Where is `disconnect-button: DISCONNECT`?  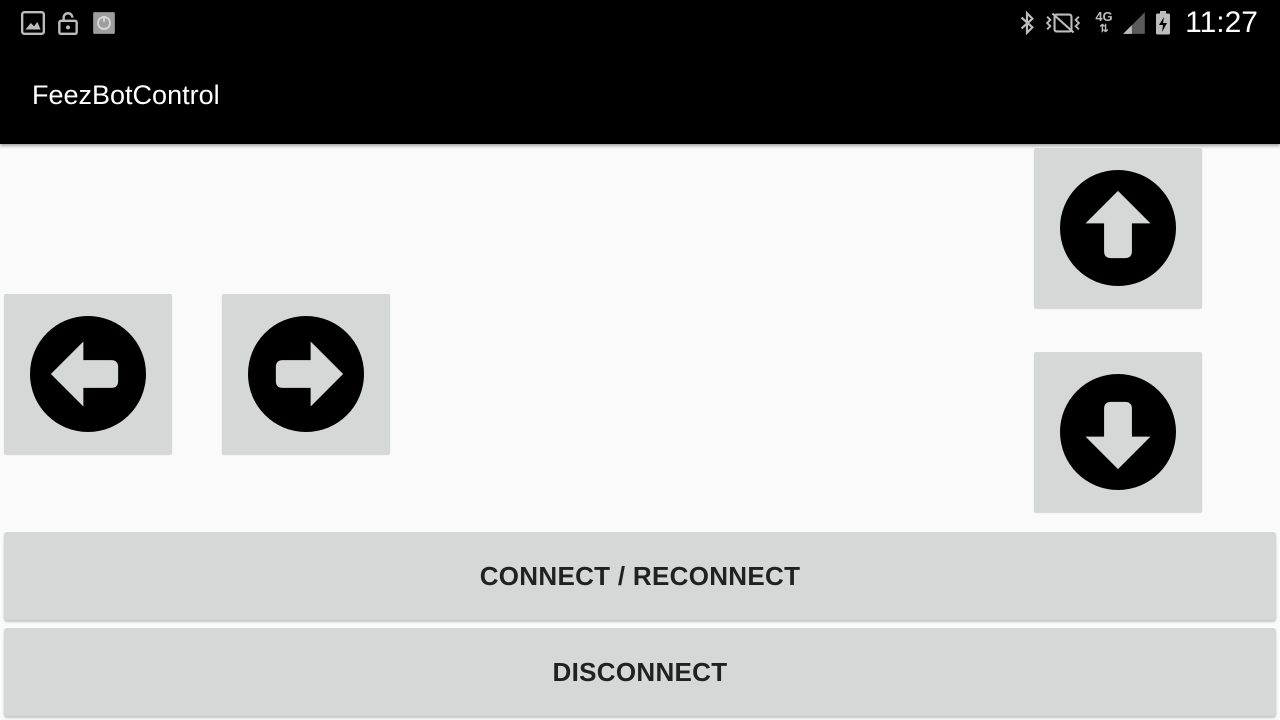
disconnect-button: DISCONNECT is located at coordinates (640, 672).